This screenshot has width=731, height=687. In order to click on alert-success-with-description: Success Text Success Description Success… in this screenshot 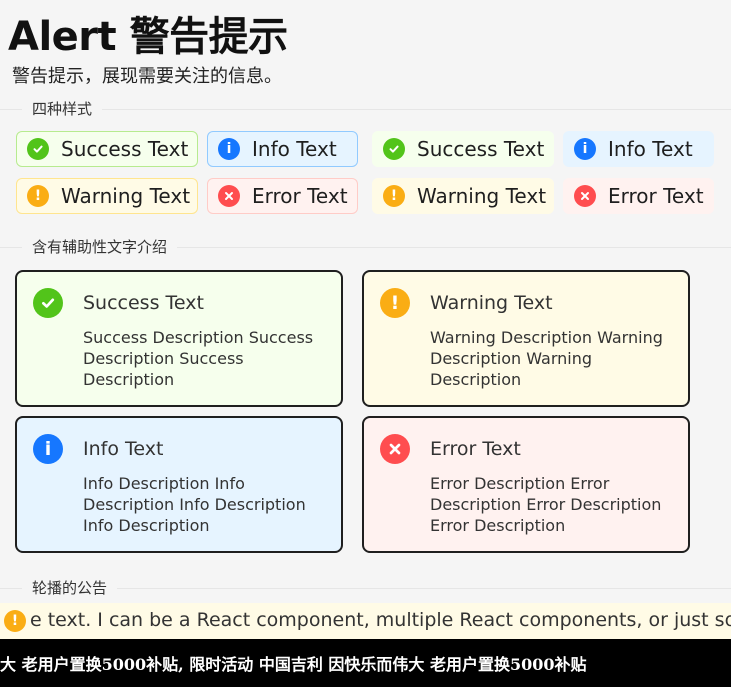, I will do `click(179, 338)`.